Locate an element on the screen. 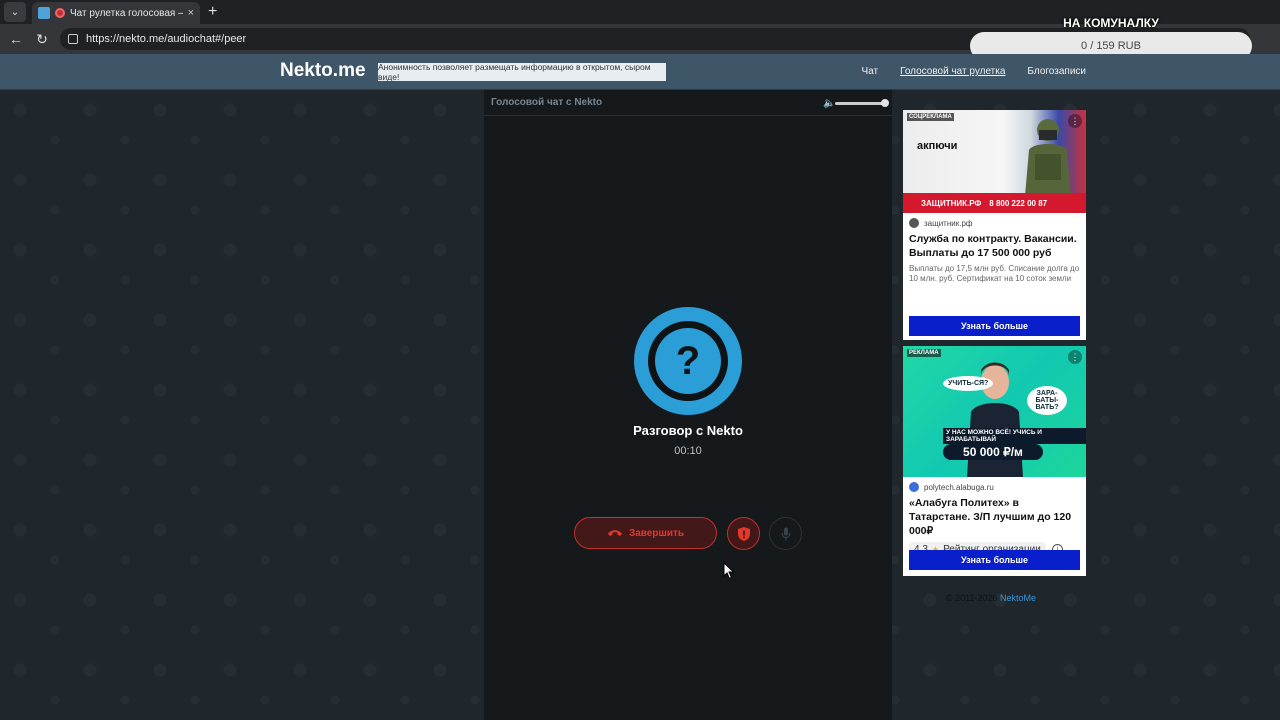 The height and width of the screenshot is (720, 1280). avatar-inner-ring: ? is located at coordinates (688, 361).